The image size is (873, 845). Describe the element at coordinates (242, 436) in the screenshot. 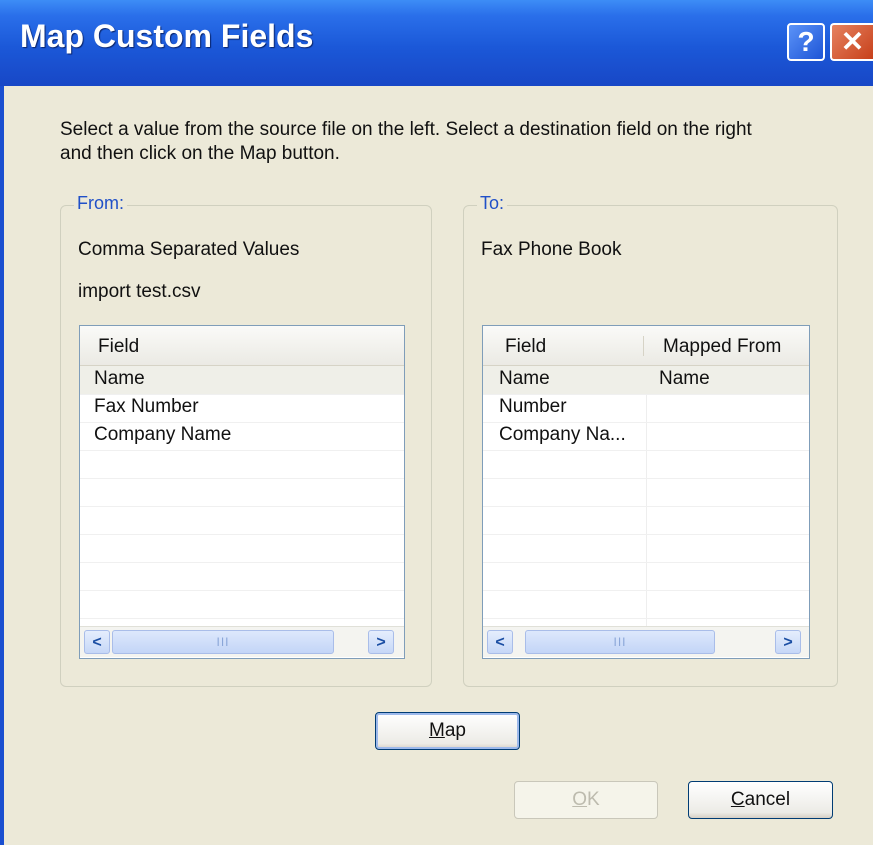

I see `from-row-company-name: Company Name` at that location.